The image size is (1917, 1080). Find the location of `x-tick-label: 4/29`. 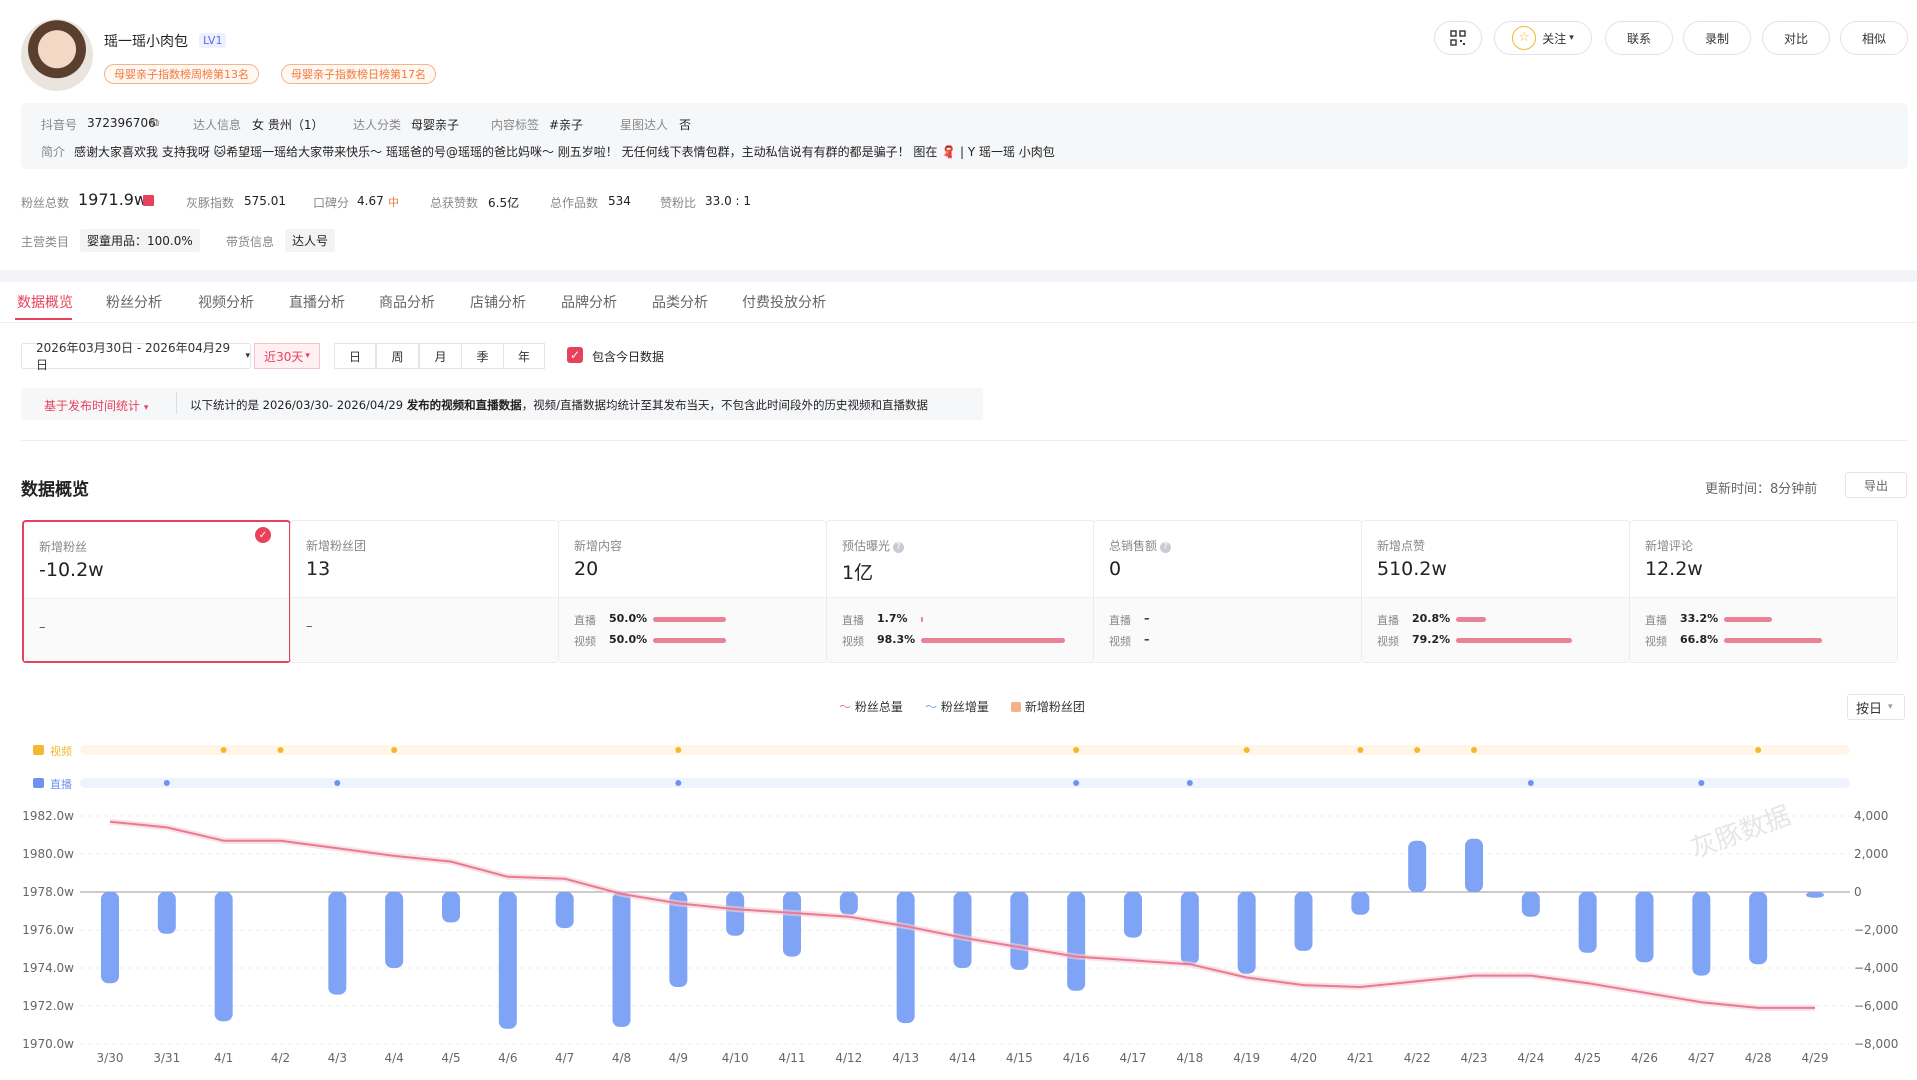

x-tick-label: 4/29 is located at coordinates (1815, 1058).